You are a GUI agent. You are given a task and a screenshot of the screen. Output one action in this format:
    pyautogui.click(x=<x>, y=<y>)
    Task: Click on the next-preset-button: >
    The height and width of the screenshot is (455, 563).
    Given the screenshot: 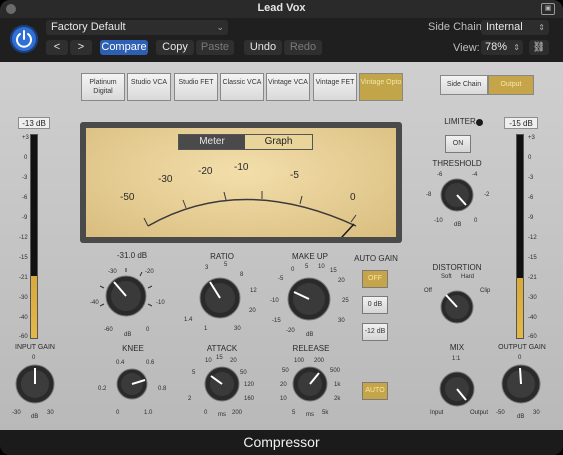 What is the action you would take?
    pyautogui.click(x=81, y=47)
    